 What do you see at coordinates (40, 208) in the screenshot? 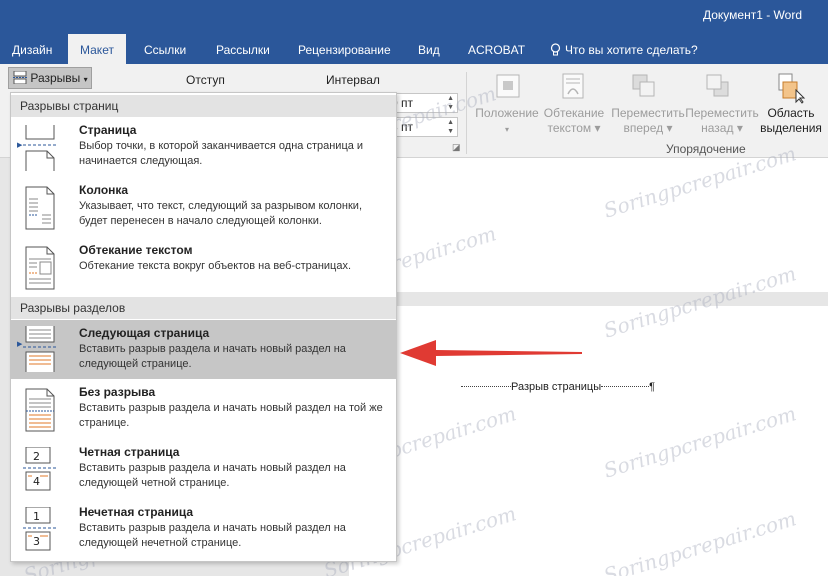
I see `column-break-icon` at bounding box center [40, 208].